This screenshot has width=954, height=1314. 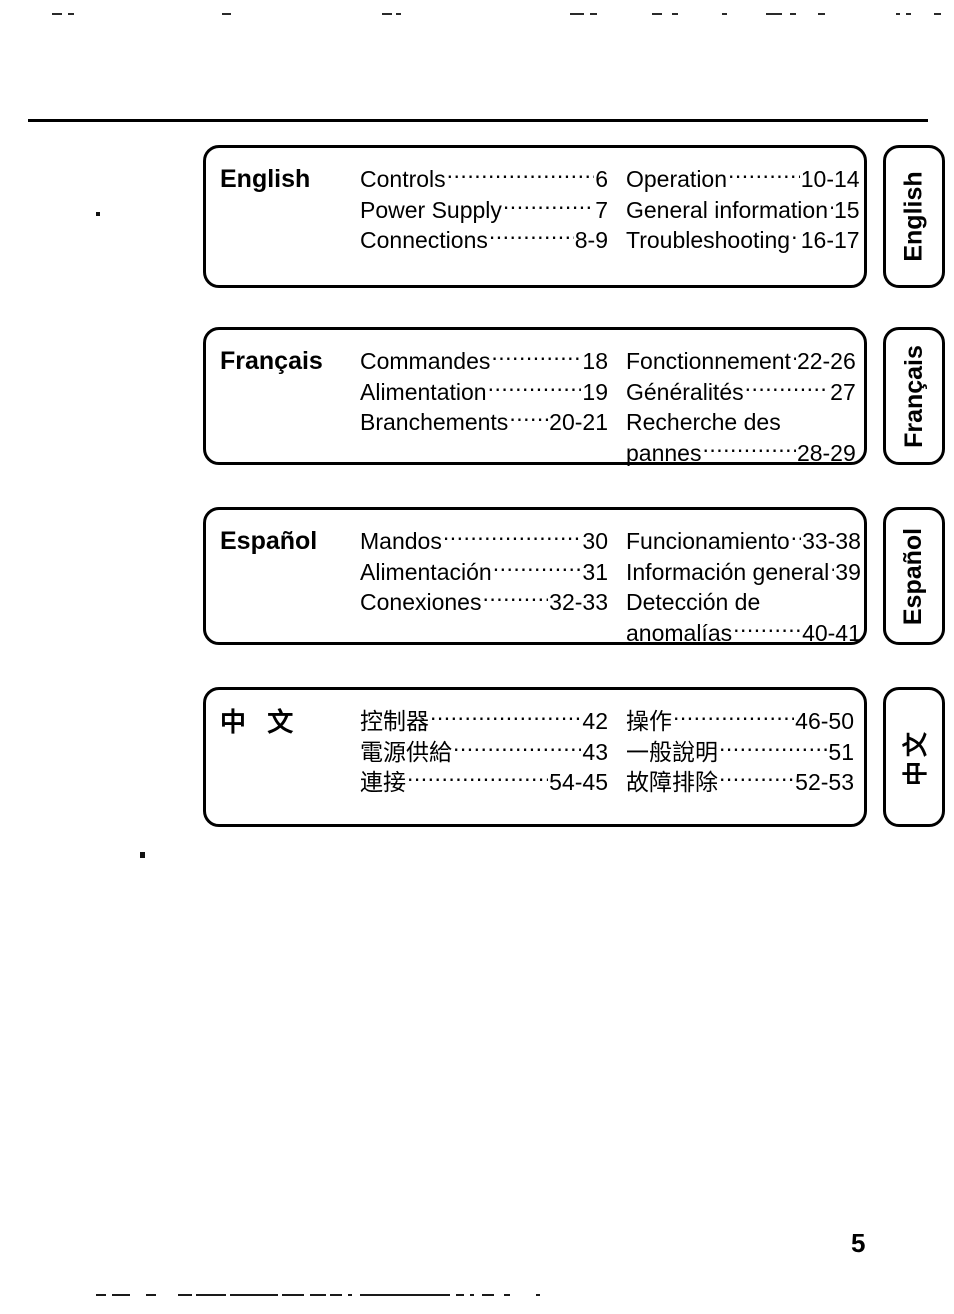 What do you see at coordinates (848, 571) in the screenshot?
I see `toc-entry-pages: 39` at bounding box center [848, 571].